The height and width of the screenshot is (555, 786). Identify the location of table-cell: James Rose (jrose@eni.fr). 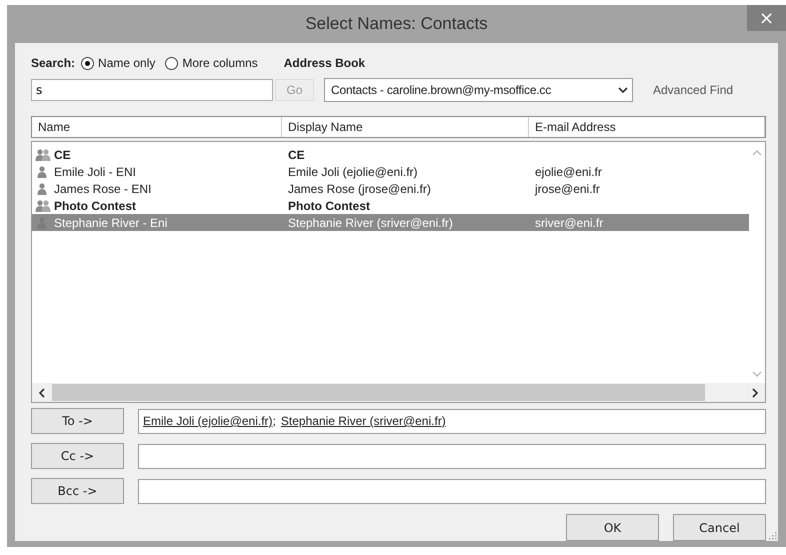
(359, 189).